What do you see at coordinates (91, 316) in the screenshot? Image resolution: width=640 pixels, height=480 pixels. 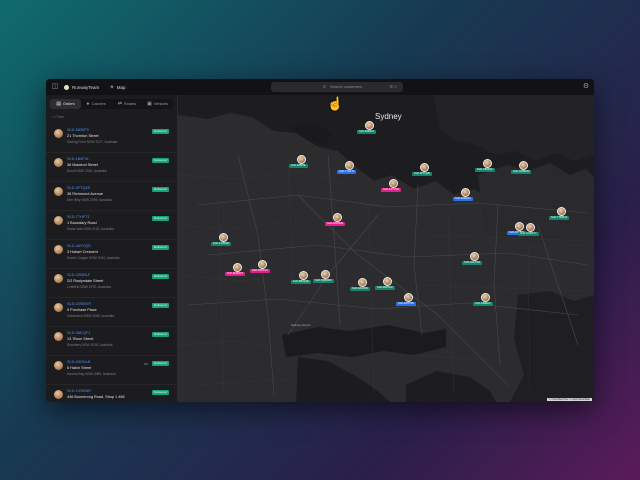 I see `order-suburb: Greenwich NSW 2065, Australia` at bounding box center [91, 316].